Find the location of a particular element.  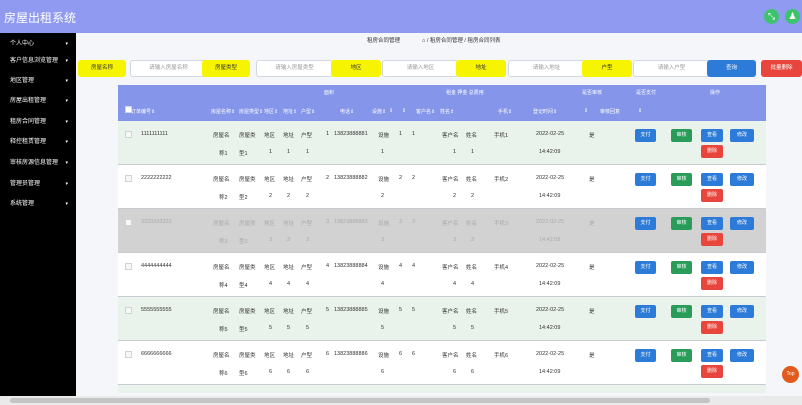

scrollbar-thumb is located at coordinates (360, 400).